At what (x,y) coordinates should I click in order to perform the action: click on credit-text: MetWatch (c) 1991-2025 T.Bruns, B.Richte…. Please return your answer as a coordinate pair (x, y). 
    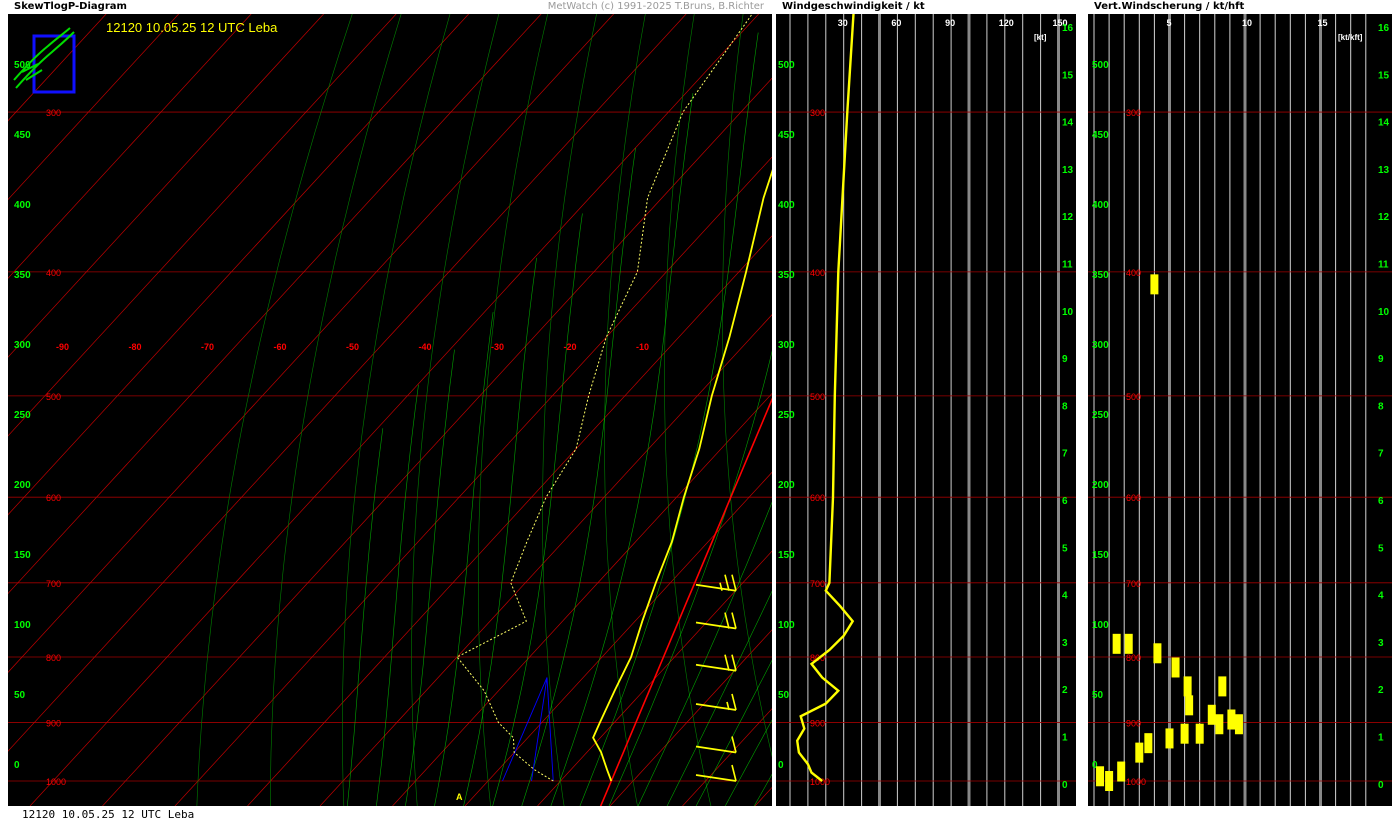
    Looking at the image, I should click on (655, 6).